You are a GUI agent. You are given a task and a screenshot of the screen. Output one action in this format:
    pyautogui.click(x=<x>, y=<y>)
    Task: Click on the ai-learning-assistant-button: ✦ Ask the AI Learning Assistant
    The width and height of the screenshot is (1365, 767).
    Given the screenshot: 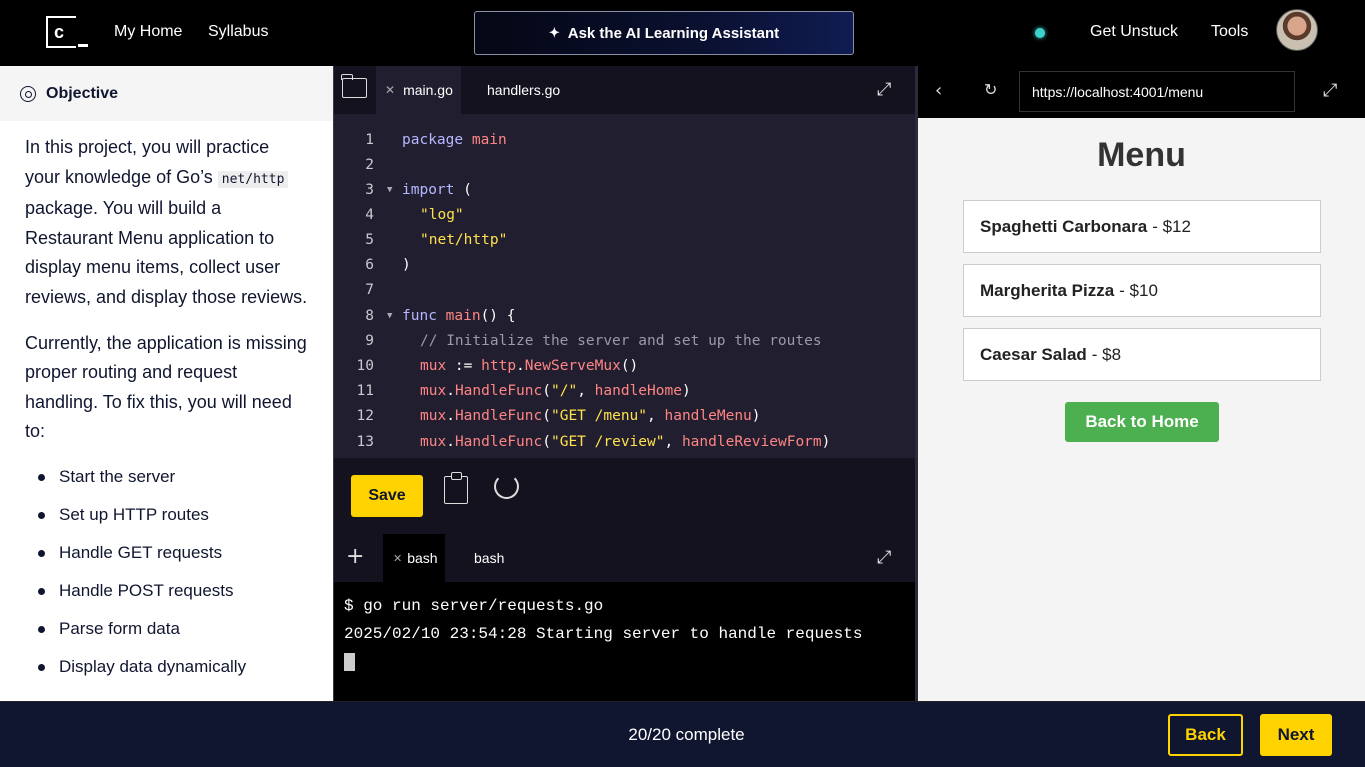 What is the action you would take?
    pyautogui.click(x=664, y=33)
    